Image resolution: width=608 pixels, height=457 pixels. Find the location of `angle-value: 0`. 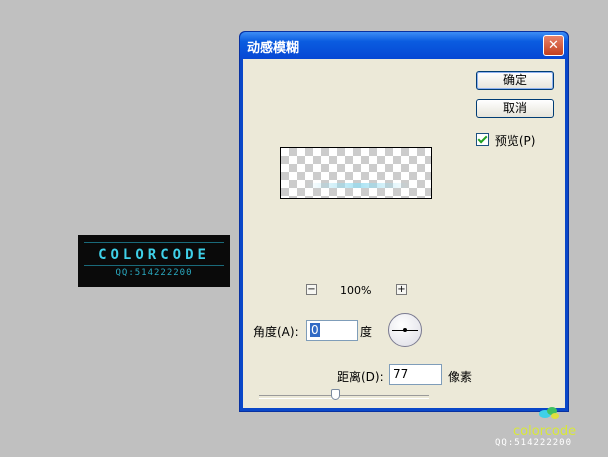

angle-value: 0 is located at coordinates (315, 330).